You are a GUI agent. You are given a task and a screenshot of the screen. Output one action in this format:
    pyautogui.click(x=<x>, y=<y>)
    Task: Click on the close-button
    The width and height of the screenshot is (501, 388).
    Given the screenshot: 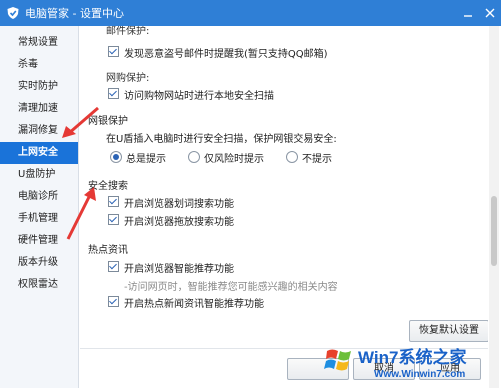 What is the action you would take?
    pyautogui.click(x=490, y=13)
    